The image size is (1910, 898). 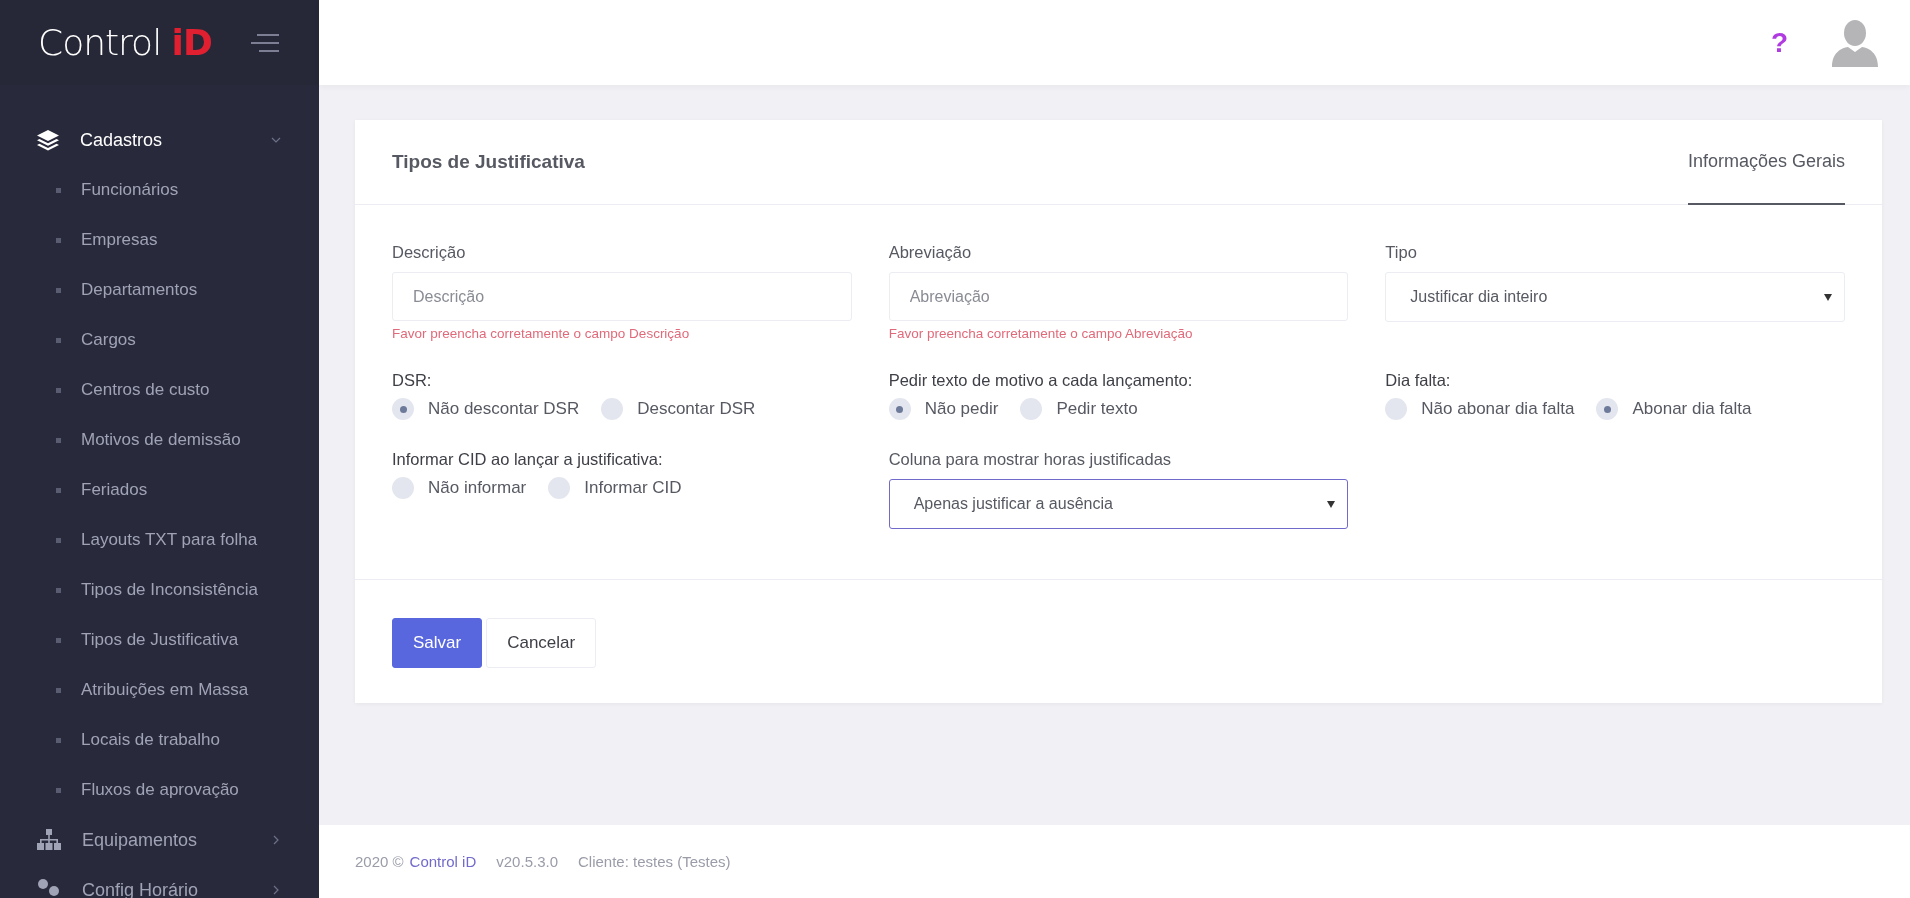 What do you see at coordinates (159, 590) in the screenshot?
I see `sidebar-item: Tipos de Inconsistência` at bounding box center [159, 590].